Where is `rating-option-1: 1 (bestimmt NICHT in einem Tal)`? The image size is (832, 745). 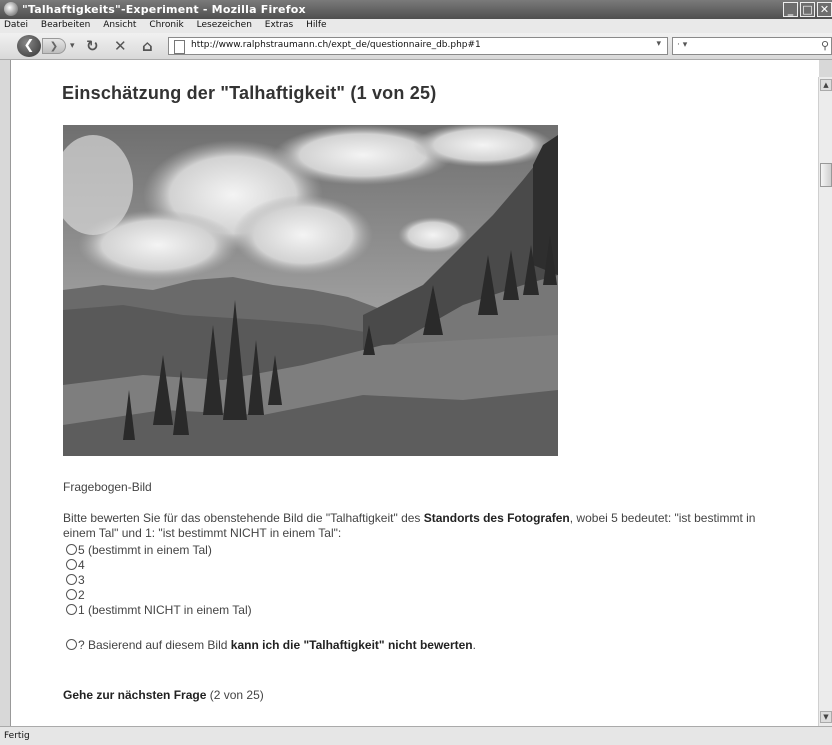
rating-option-1: 1 (bestimmt NICHT in einem Tal) is located at coordinates (159, 610).